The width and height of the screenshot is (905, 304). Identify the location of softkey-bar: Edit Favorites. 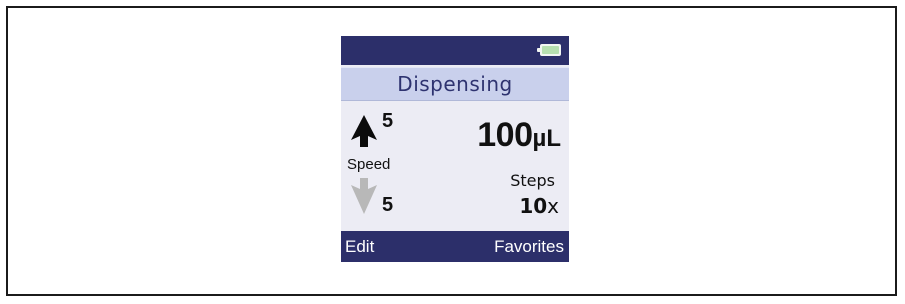
(455, 246).